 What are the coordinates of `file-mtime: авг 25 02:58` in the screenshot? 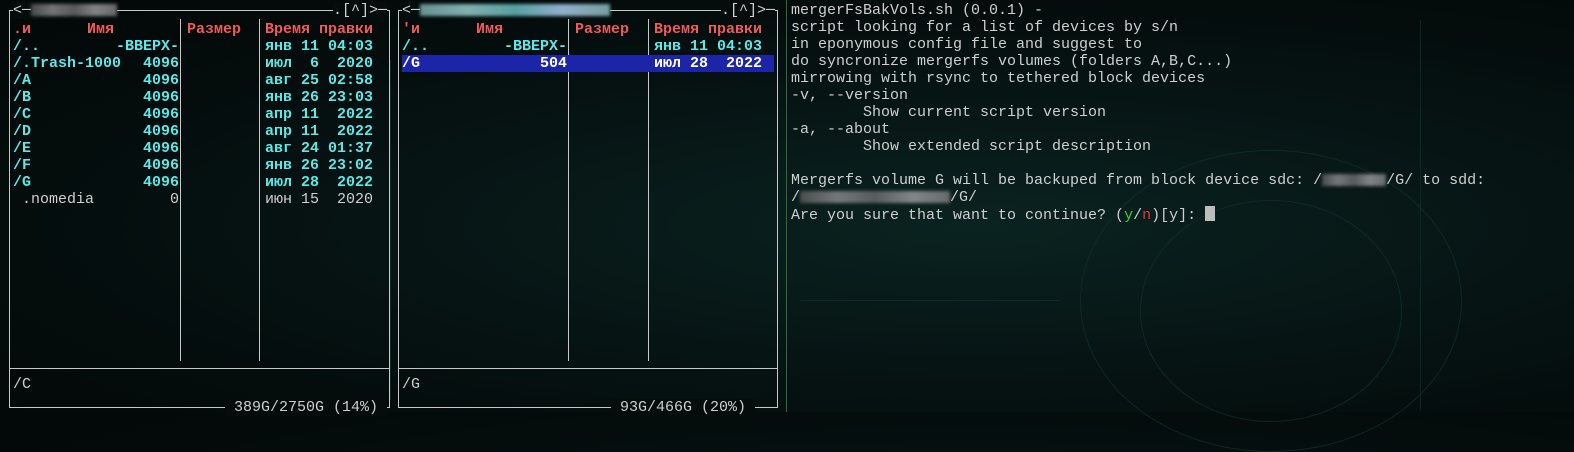 It's located at (319, 80).